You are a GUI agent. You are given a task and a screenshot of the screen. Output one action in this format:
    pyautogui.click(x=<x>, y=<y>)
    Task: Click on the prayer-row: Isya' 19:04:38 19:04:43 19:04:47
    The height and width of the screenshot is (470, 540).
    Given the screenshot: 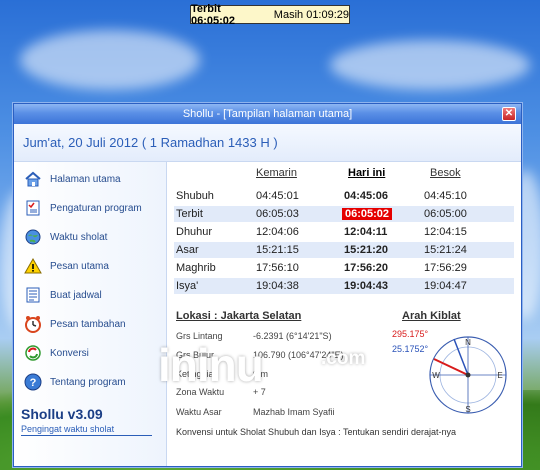 What is the action you would take?
    pyautogui.click(x=344, y=286)
    